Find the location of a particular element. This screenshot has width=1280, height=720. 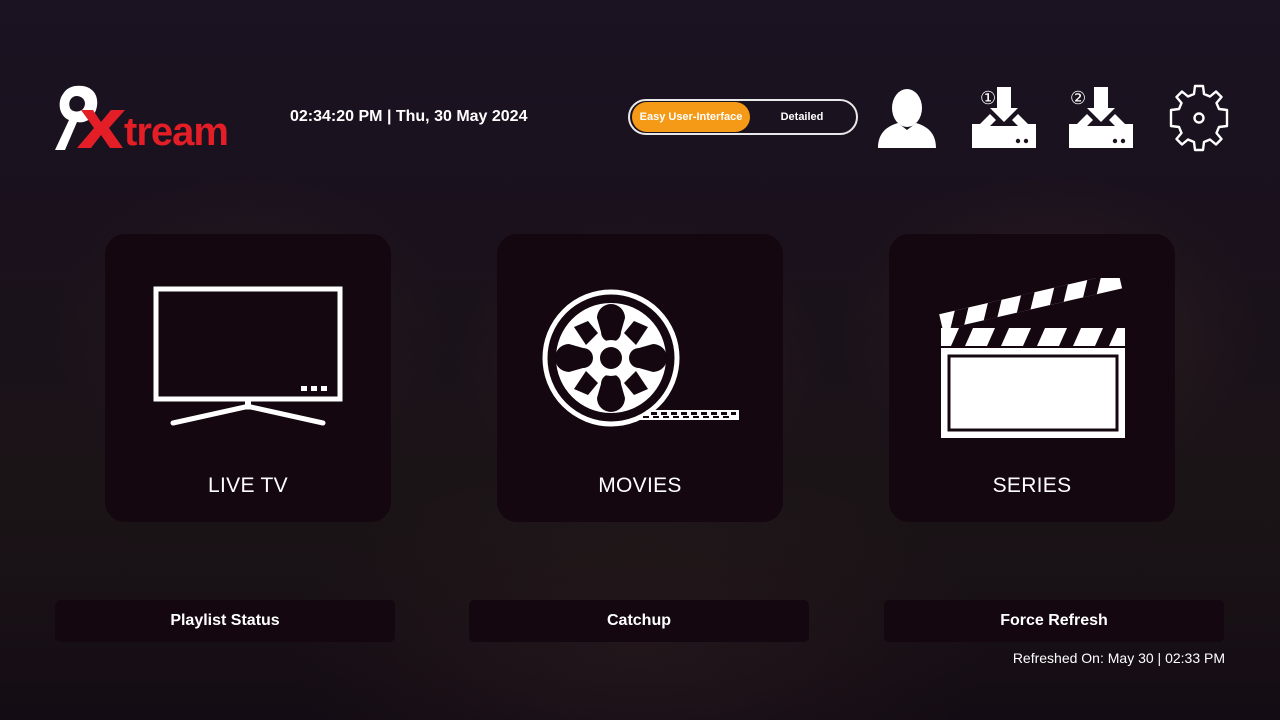

download-badge-1: ① is located at coordinates (988, 98).